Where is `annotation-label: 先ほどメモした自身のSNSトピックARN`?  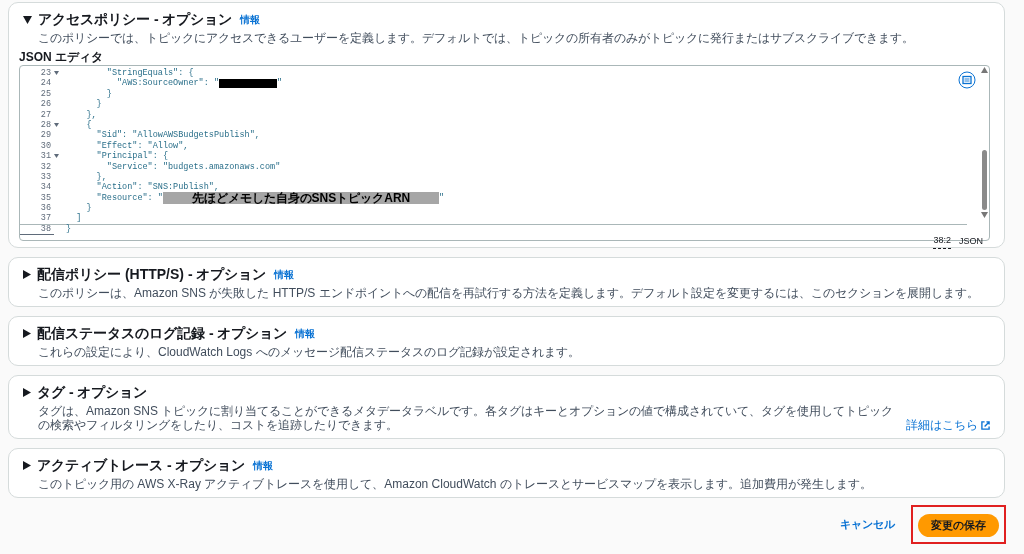 annotation-label: 先ほどメモした自身のSNSトピックARN is located at coordinates (300, 197).